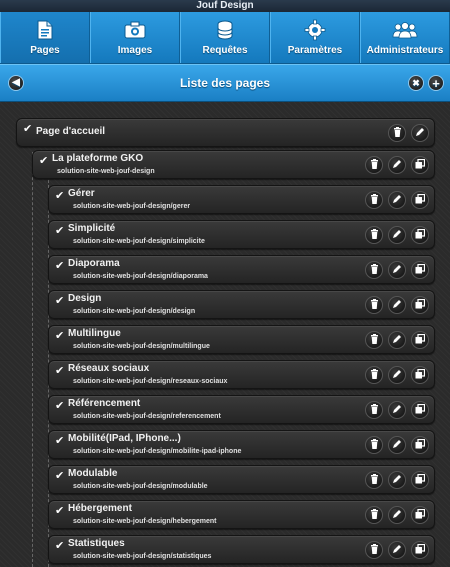  I want to click on page-title-text: Simplicité, so click(92, 228).